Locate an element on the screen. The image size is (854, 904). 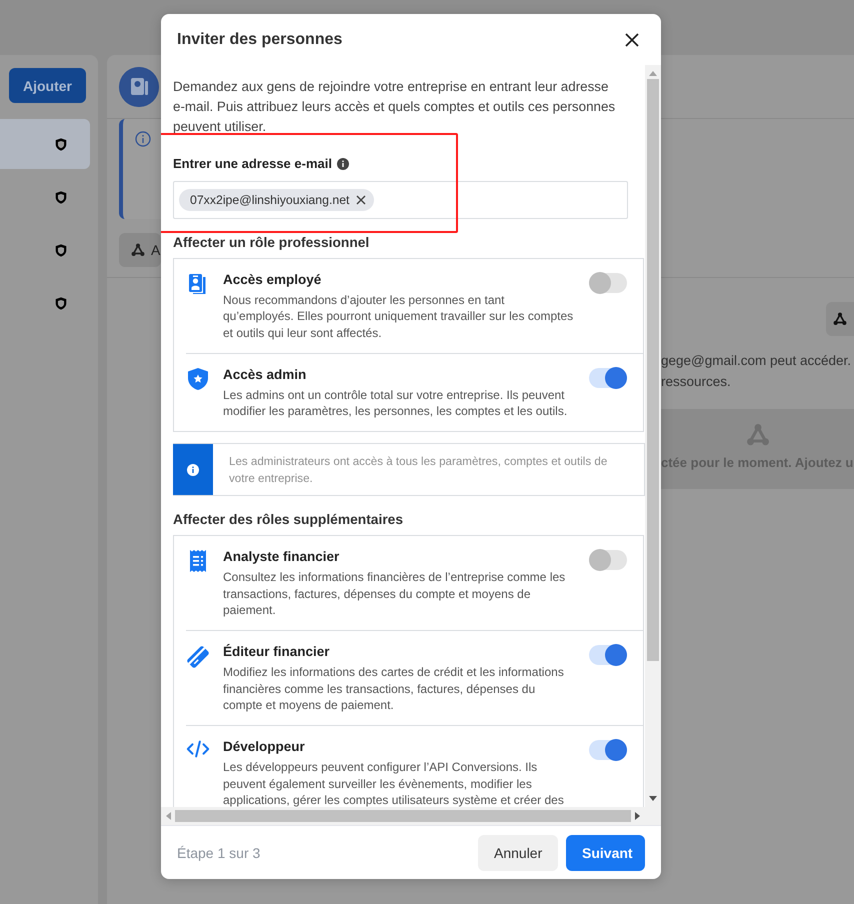
role-title: Accès employé is located at coordinates (272, 279).